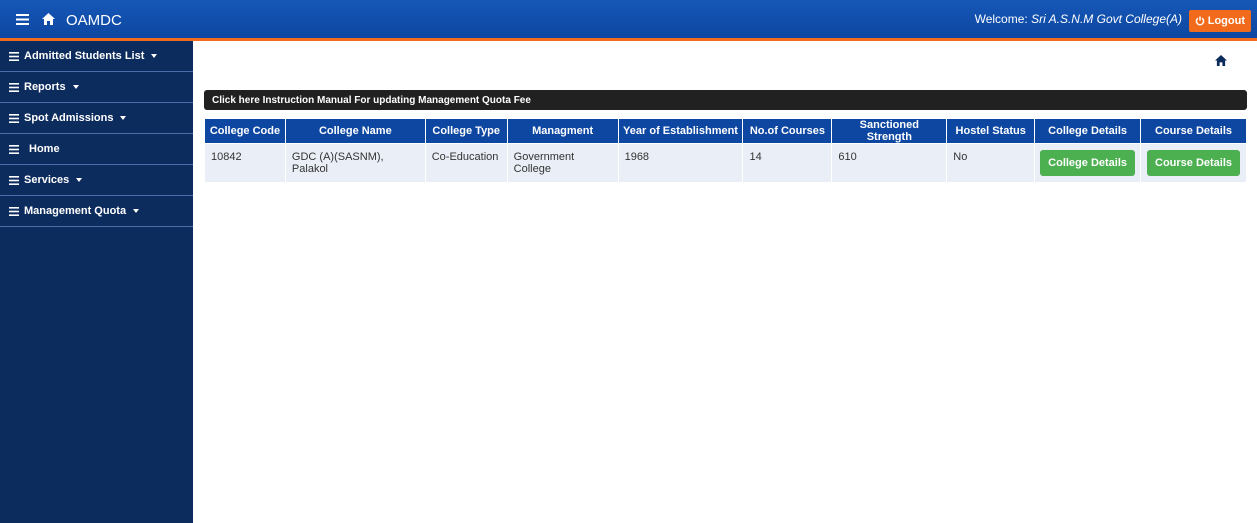 This screenshot has height=523, width=1257. Describe the element at coordinates (562, 163) in the screenshot. I see `management-cell: Government College` at that location.